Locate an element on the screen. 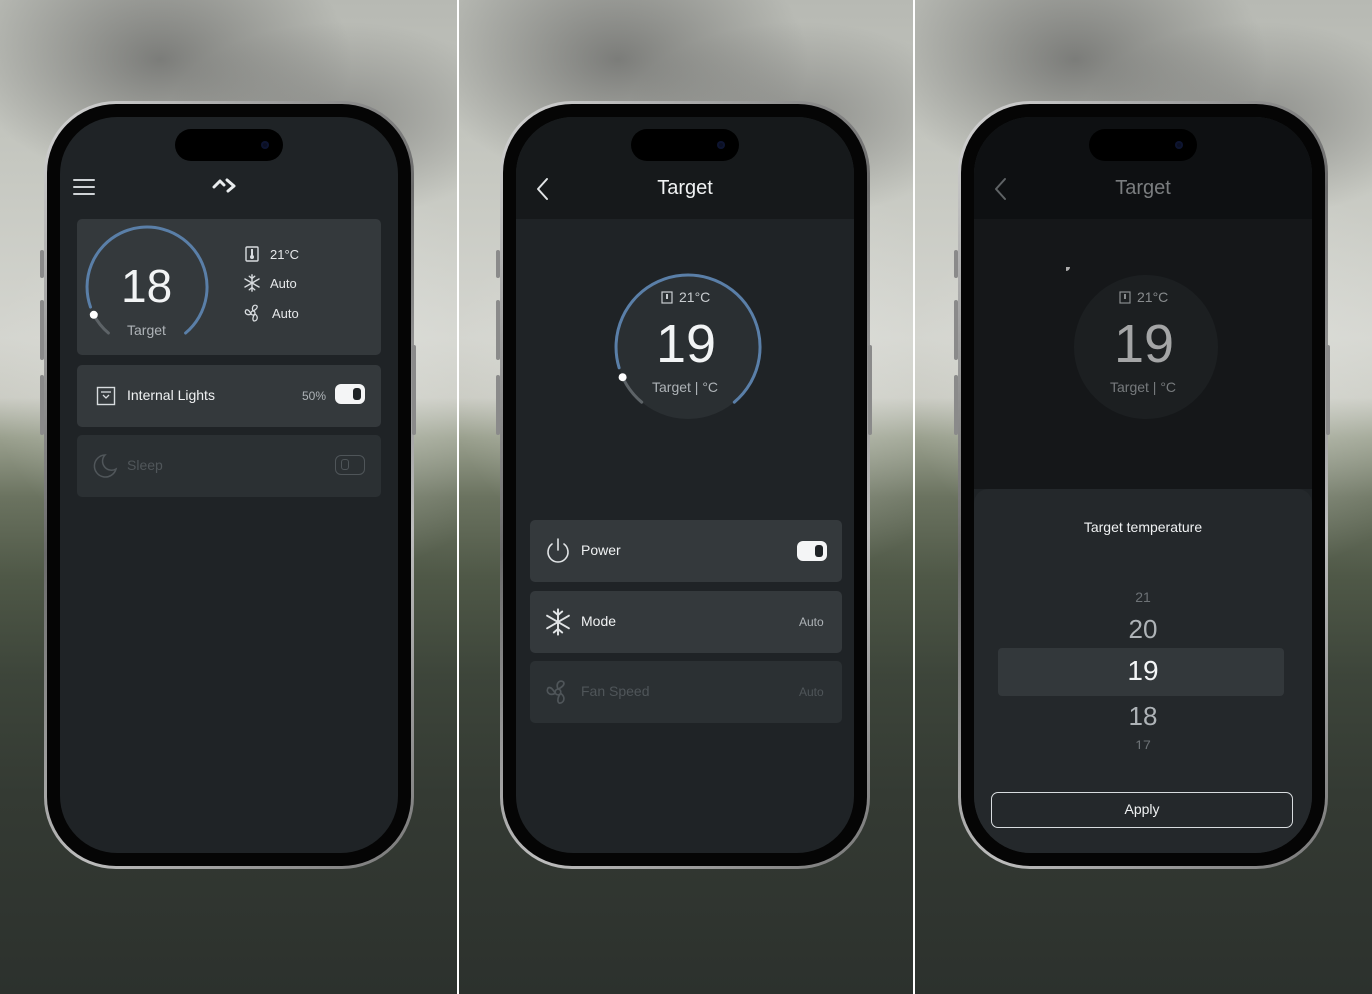  dim-overlay is located at coordinates (1143, 303).